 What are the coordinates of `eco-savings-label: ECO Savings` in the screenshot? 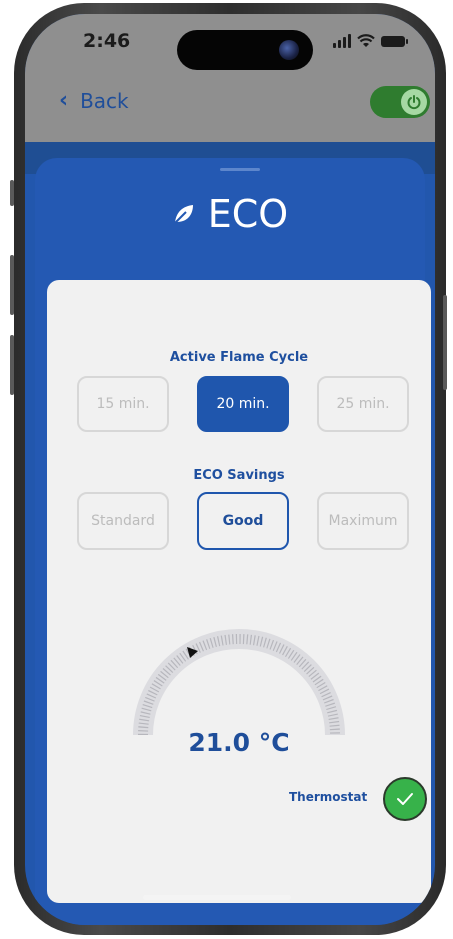 It's located at (239, 475).